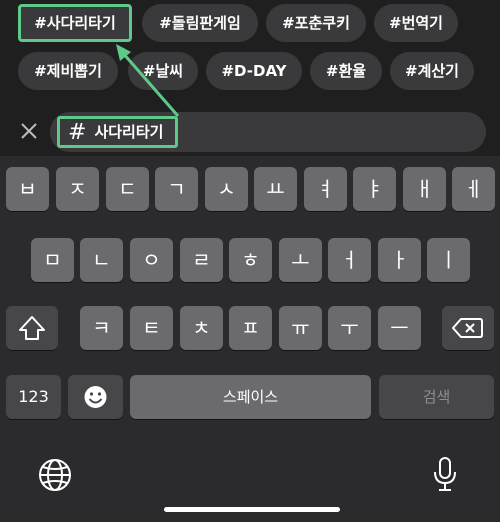 This screenshot has height=522, width=500. What do you see at coordinates (101, 328) in the screenshot?
I see `key-k: ㅋ` at bounding box center [101, 328].